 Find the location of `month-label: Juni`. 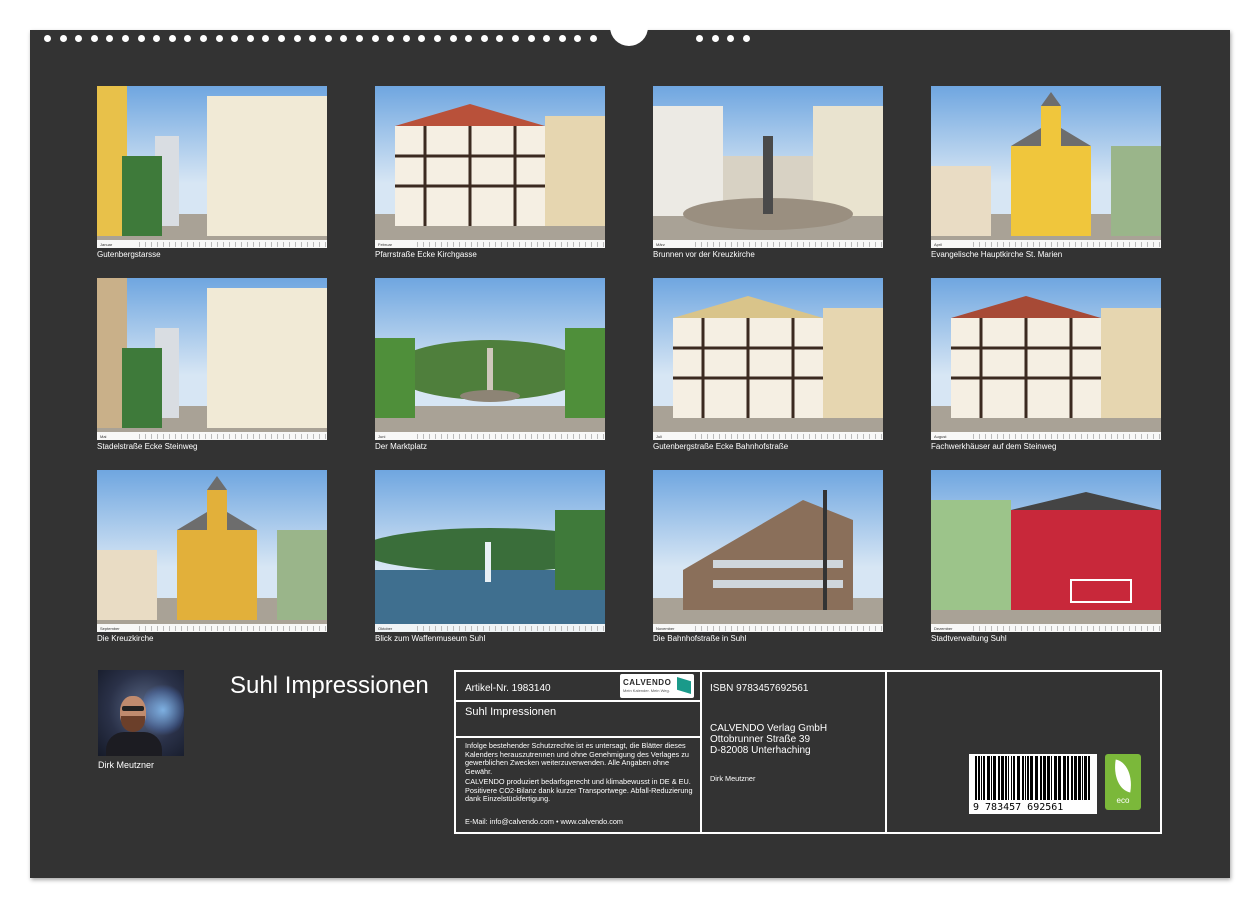

month-label: Juni is located at coordinates (382, 436).